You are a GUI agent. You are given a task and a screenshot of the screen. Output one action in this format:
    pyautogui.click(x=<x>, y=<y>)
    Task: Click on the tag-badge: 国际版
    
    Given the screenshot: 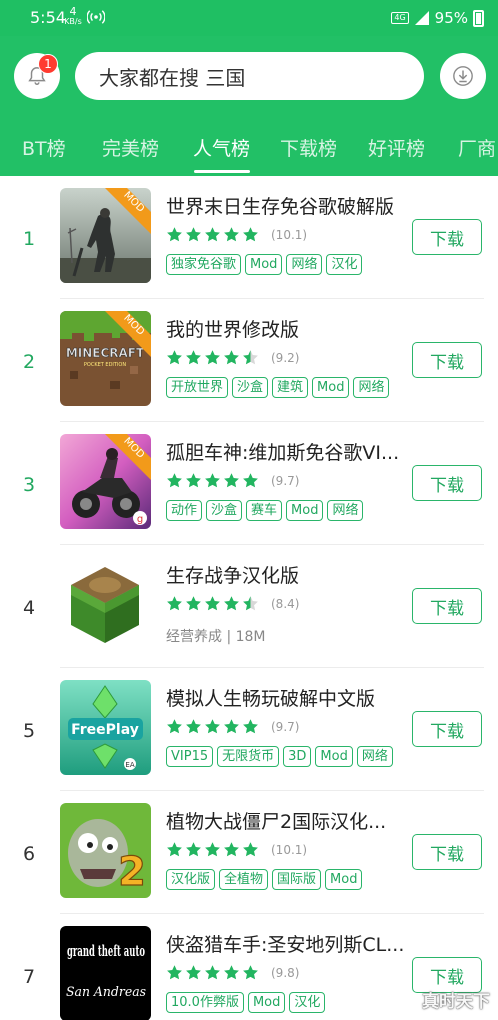 What is the action you would take?
    pyautogui.click(x=297, y=879)
    